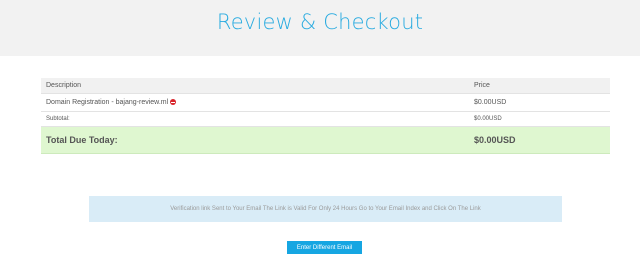 This screenshot has height=273, width=640. I want to click on subtotal-label: Subtotal:, so click(255, 119).